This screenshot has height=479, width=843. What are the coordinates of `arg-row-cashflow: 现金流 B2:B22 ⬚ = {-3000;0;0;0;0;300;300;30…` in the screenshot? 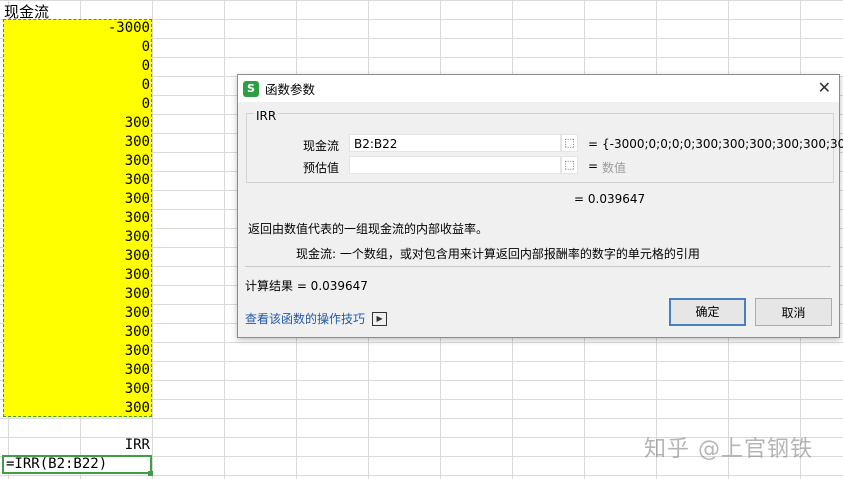 It's located at (544, 144).